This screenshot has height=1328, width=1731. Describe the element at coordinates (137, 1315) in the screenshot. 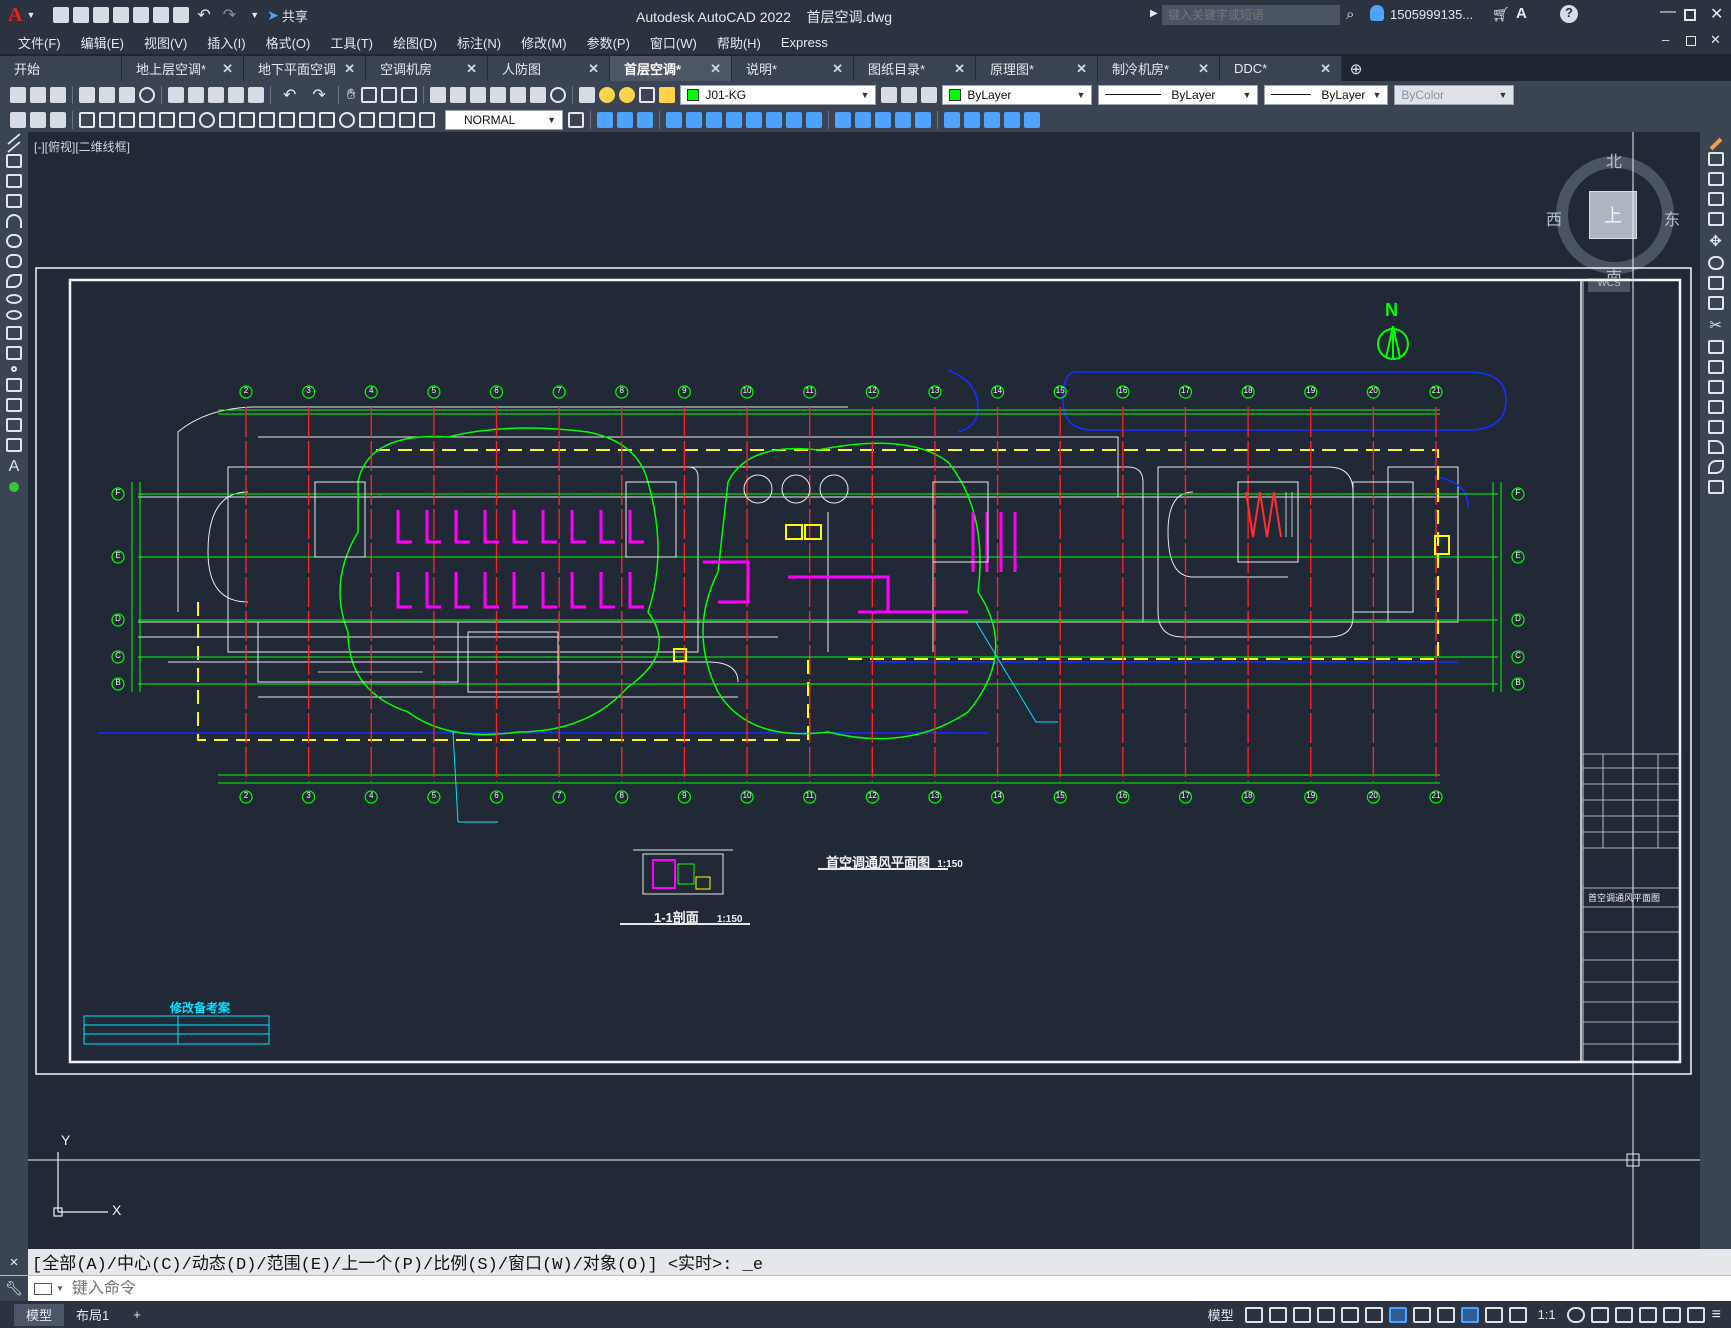

I see `add-layout-button: +` at that location.